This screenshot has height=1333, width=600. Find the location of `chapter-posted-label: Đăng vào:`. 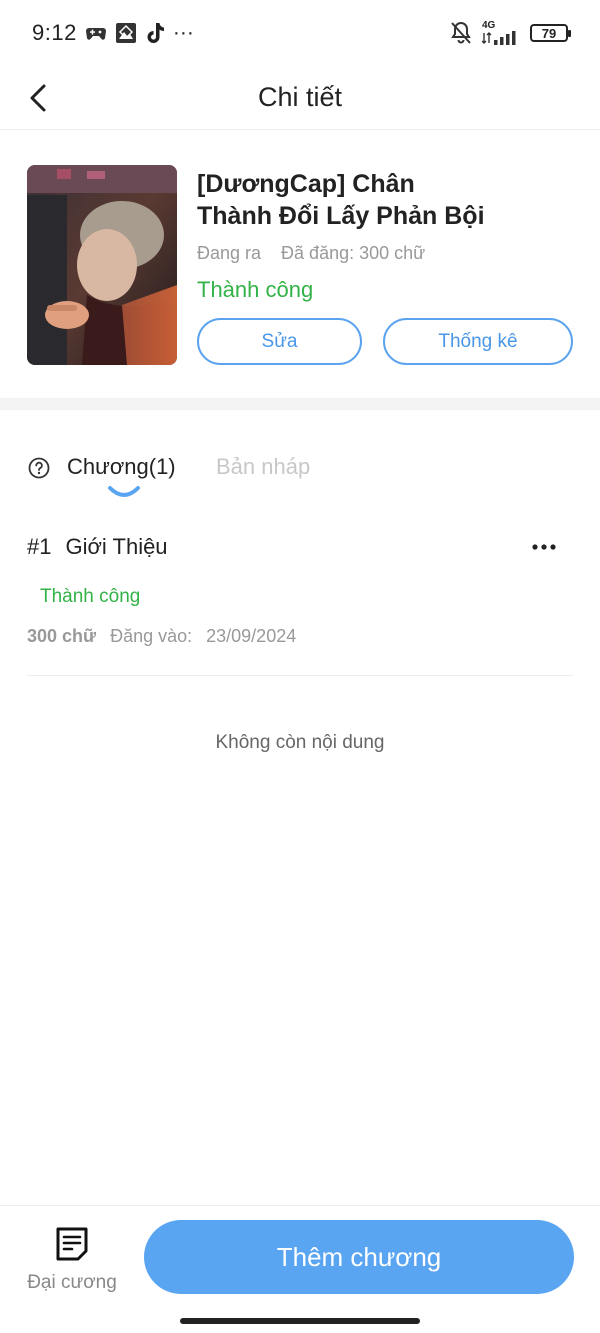

chapter-posted-label: Đăng vào: is located at coordinates (151, 636).